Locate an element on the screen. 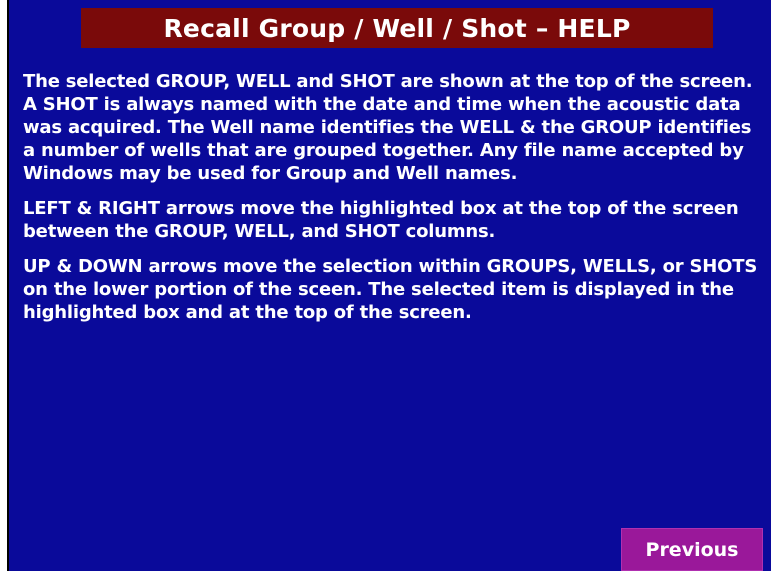 Image resolution: width=771 pixels, height=571 pixels. title-bar: Recall Group / Well / Shot – HELP is located at coordinates (397, 28).